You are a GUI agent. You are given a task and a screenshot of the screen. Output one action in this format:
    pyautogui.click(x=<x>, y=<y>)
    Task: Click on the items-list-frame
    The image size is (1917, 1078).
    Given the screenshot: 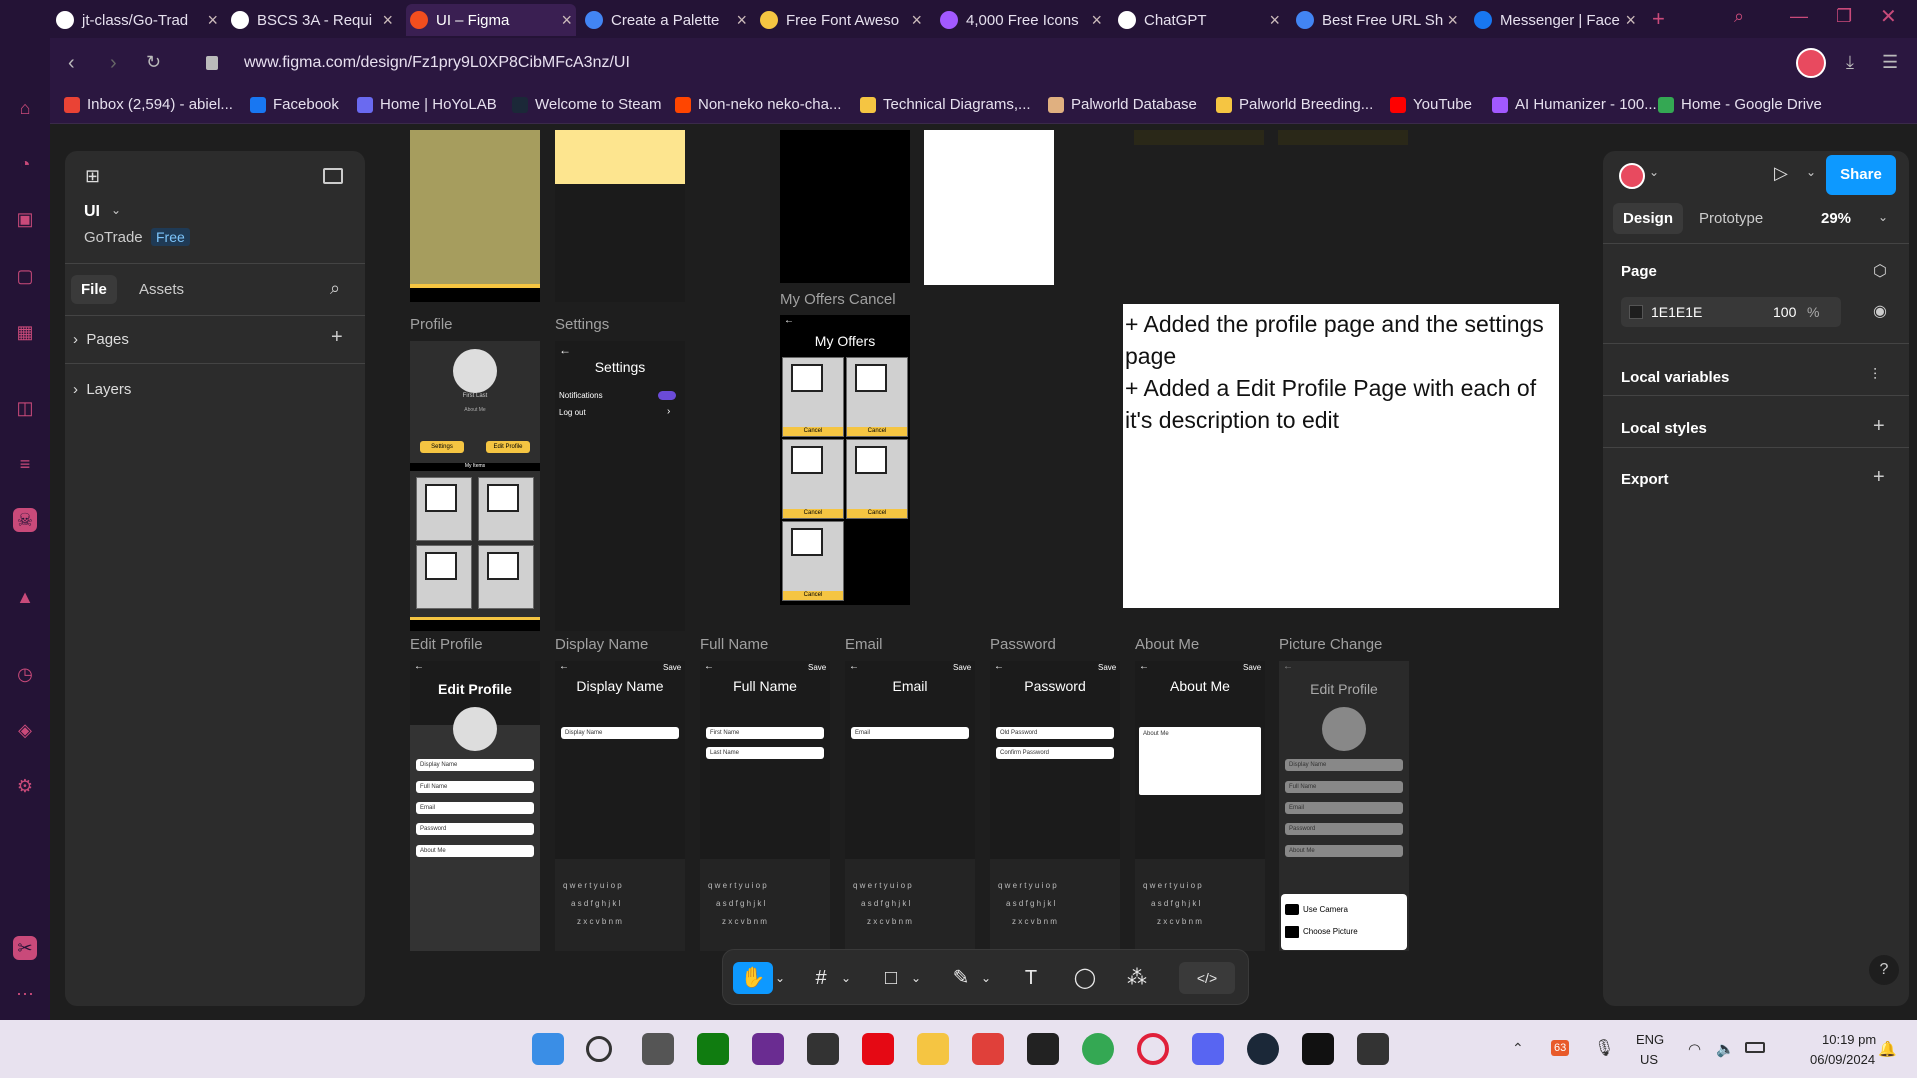 What is the action you would take?
    pyautogui.click(x=475, y=216)
    